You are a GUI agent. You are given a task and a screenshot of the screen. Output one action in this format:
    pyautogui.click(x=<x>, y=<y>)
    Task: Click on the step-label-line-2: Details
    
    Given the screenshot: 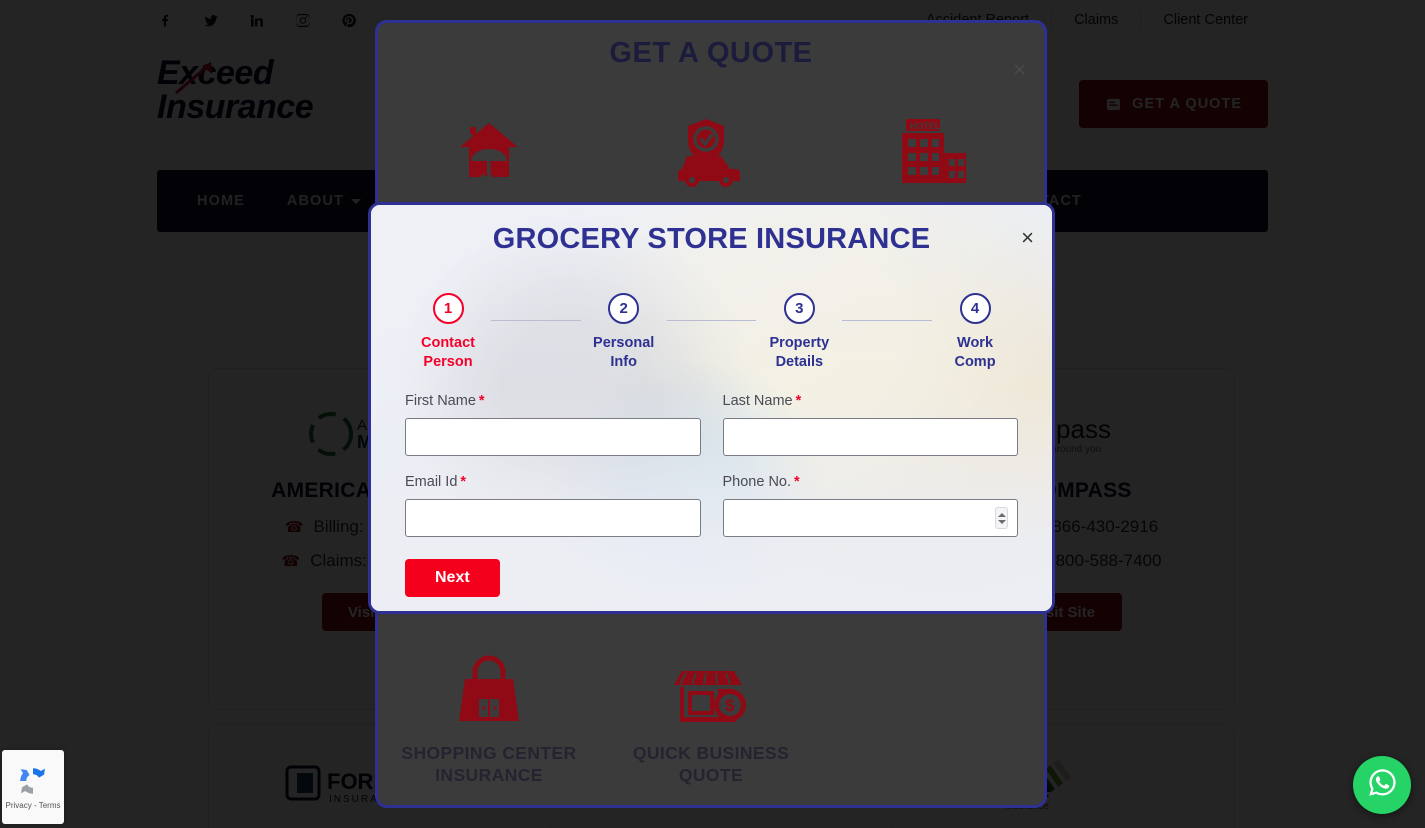 What is the action you would take?
    pyautogui.click(x=799, y=361)
    